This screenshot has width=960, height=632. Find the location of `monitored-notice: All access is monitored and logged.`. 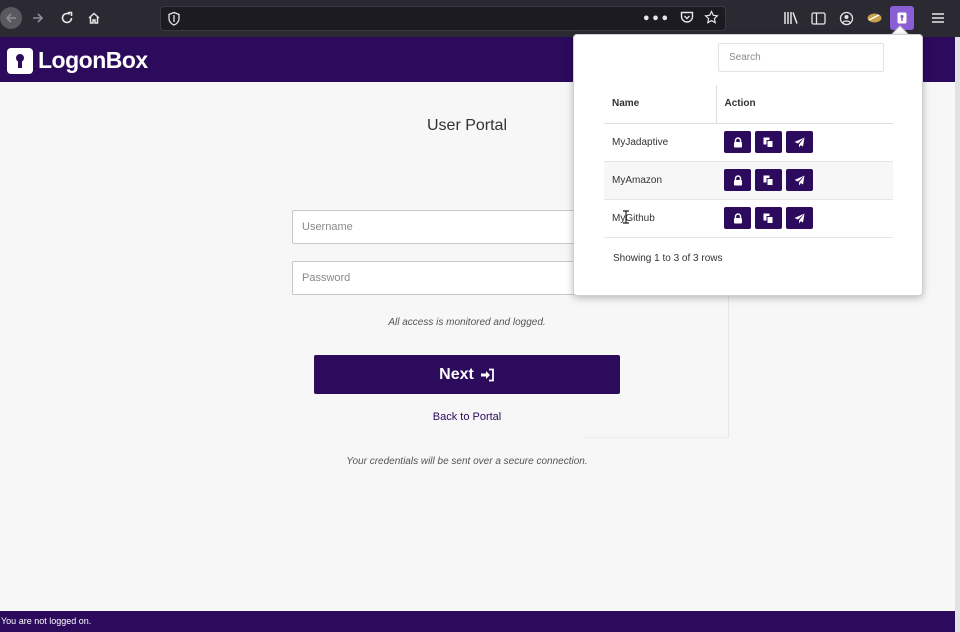

monitored-notice: All access is monitored and logged. is located at coordinates (467, 322).